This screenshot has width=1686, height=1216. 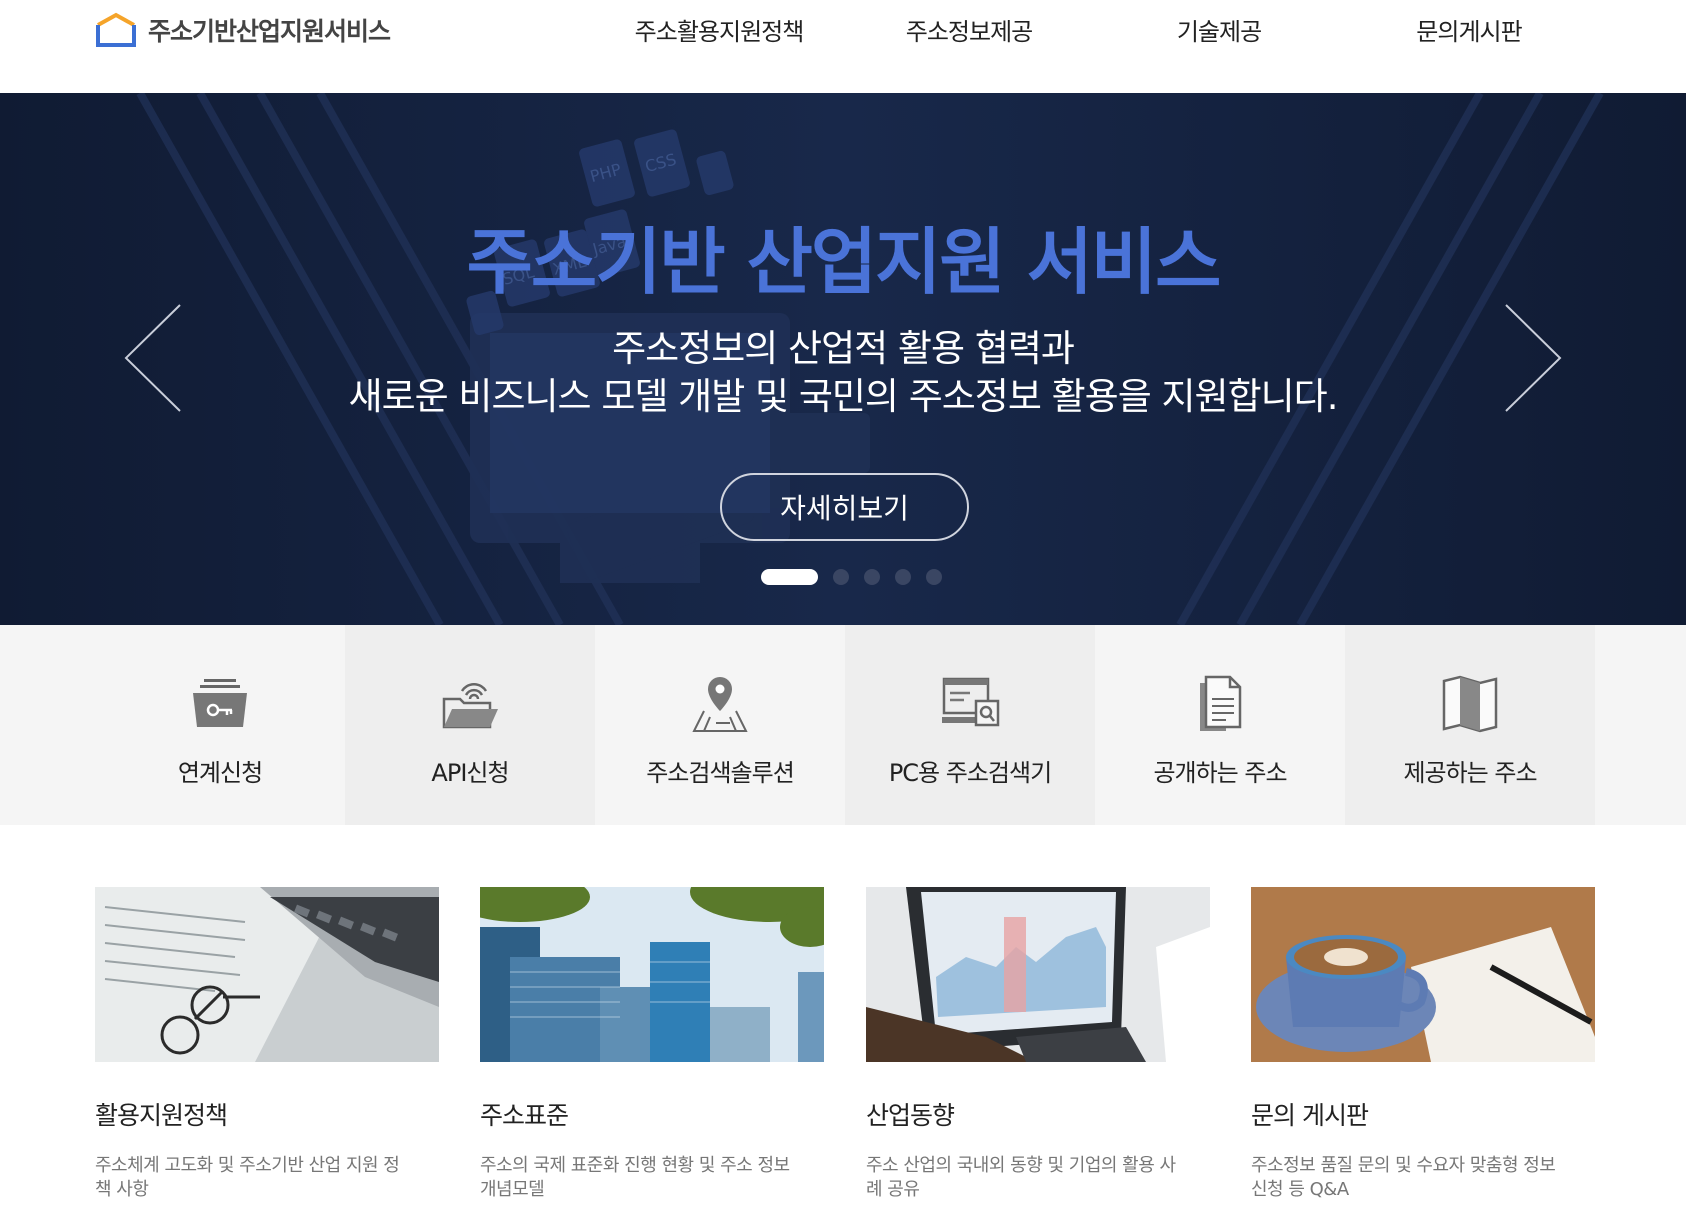 I want to click on card-qna-board: 문의 게시판 주소정보 품질 문의 및 수요자 맞춤형 정보 신청 등 Q&A, so click(x=1423, y=1044).